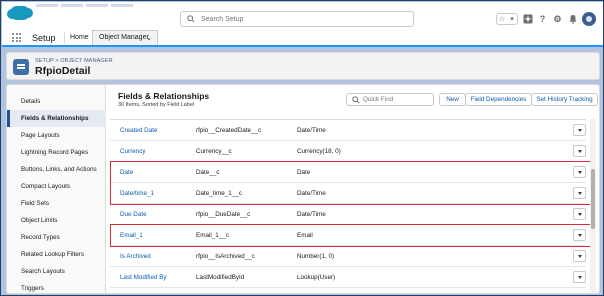  I want to click on sidebar-item-object-limits: Object Limits, so click(56, 220).